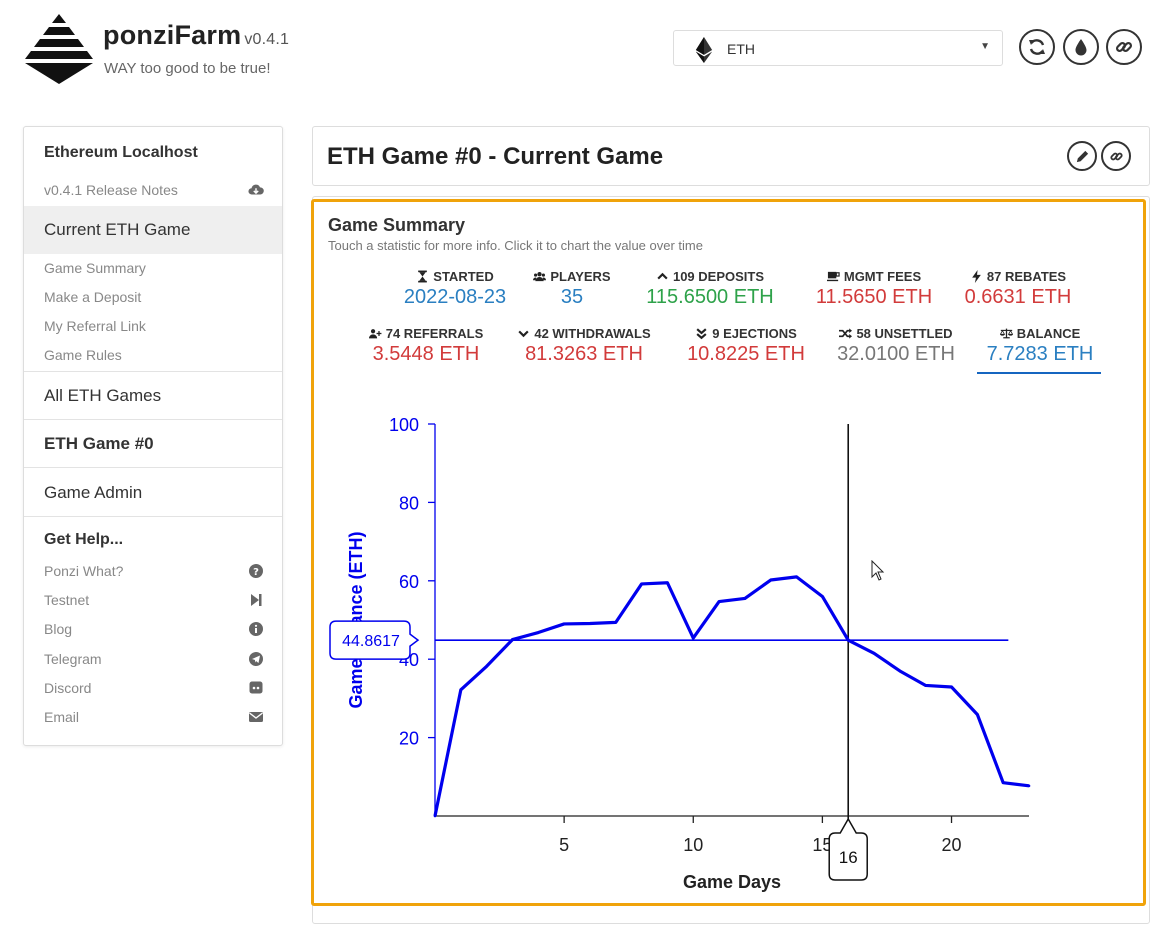  I want to click on refresh-button, so click(1037, 47).